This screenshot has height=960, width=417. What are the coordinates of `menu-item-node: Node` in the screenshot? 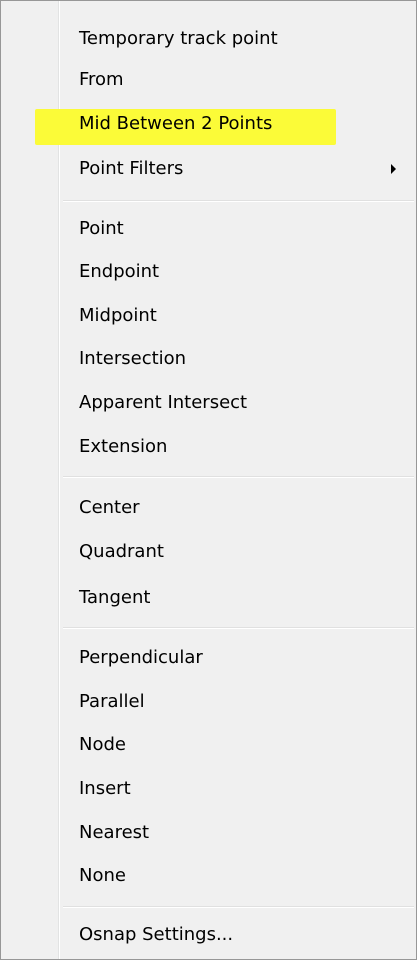 It's located at (208, 745).